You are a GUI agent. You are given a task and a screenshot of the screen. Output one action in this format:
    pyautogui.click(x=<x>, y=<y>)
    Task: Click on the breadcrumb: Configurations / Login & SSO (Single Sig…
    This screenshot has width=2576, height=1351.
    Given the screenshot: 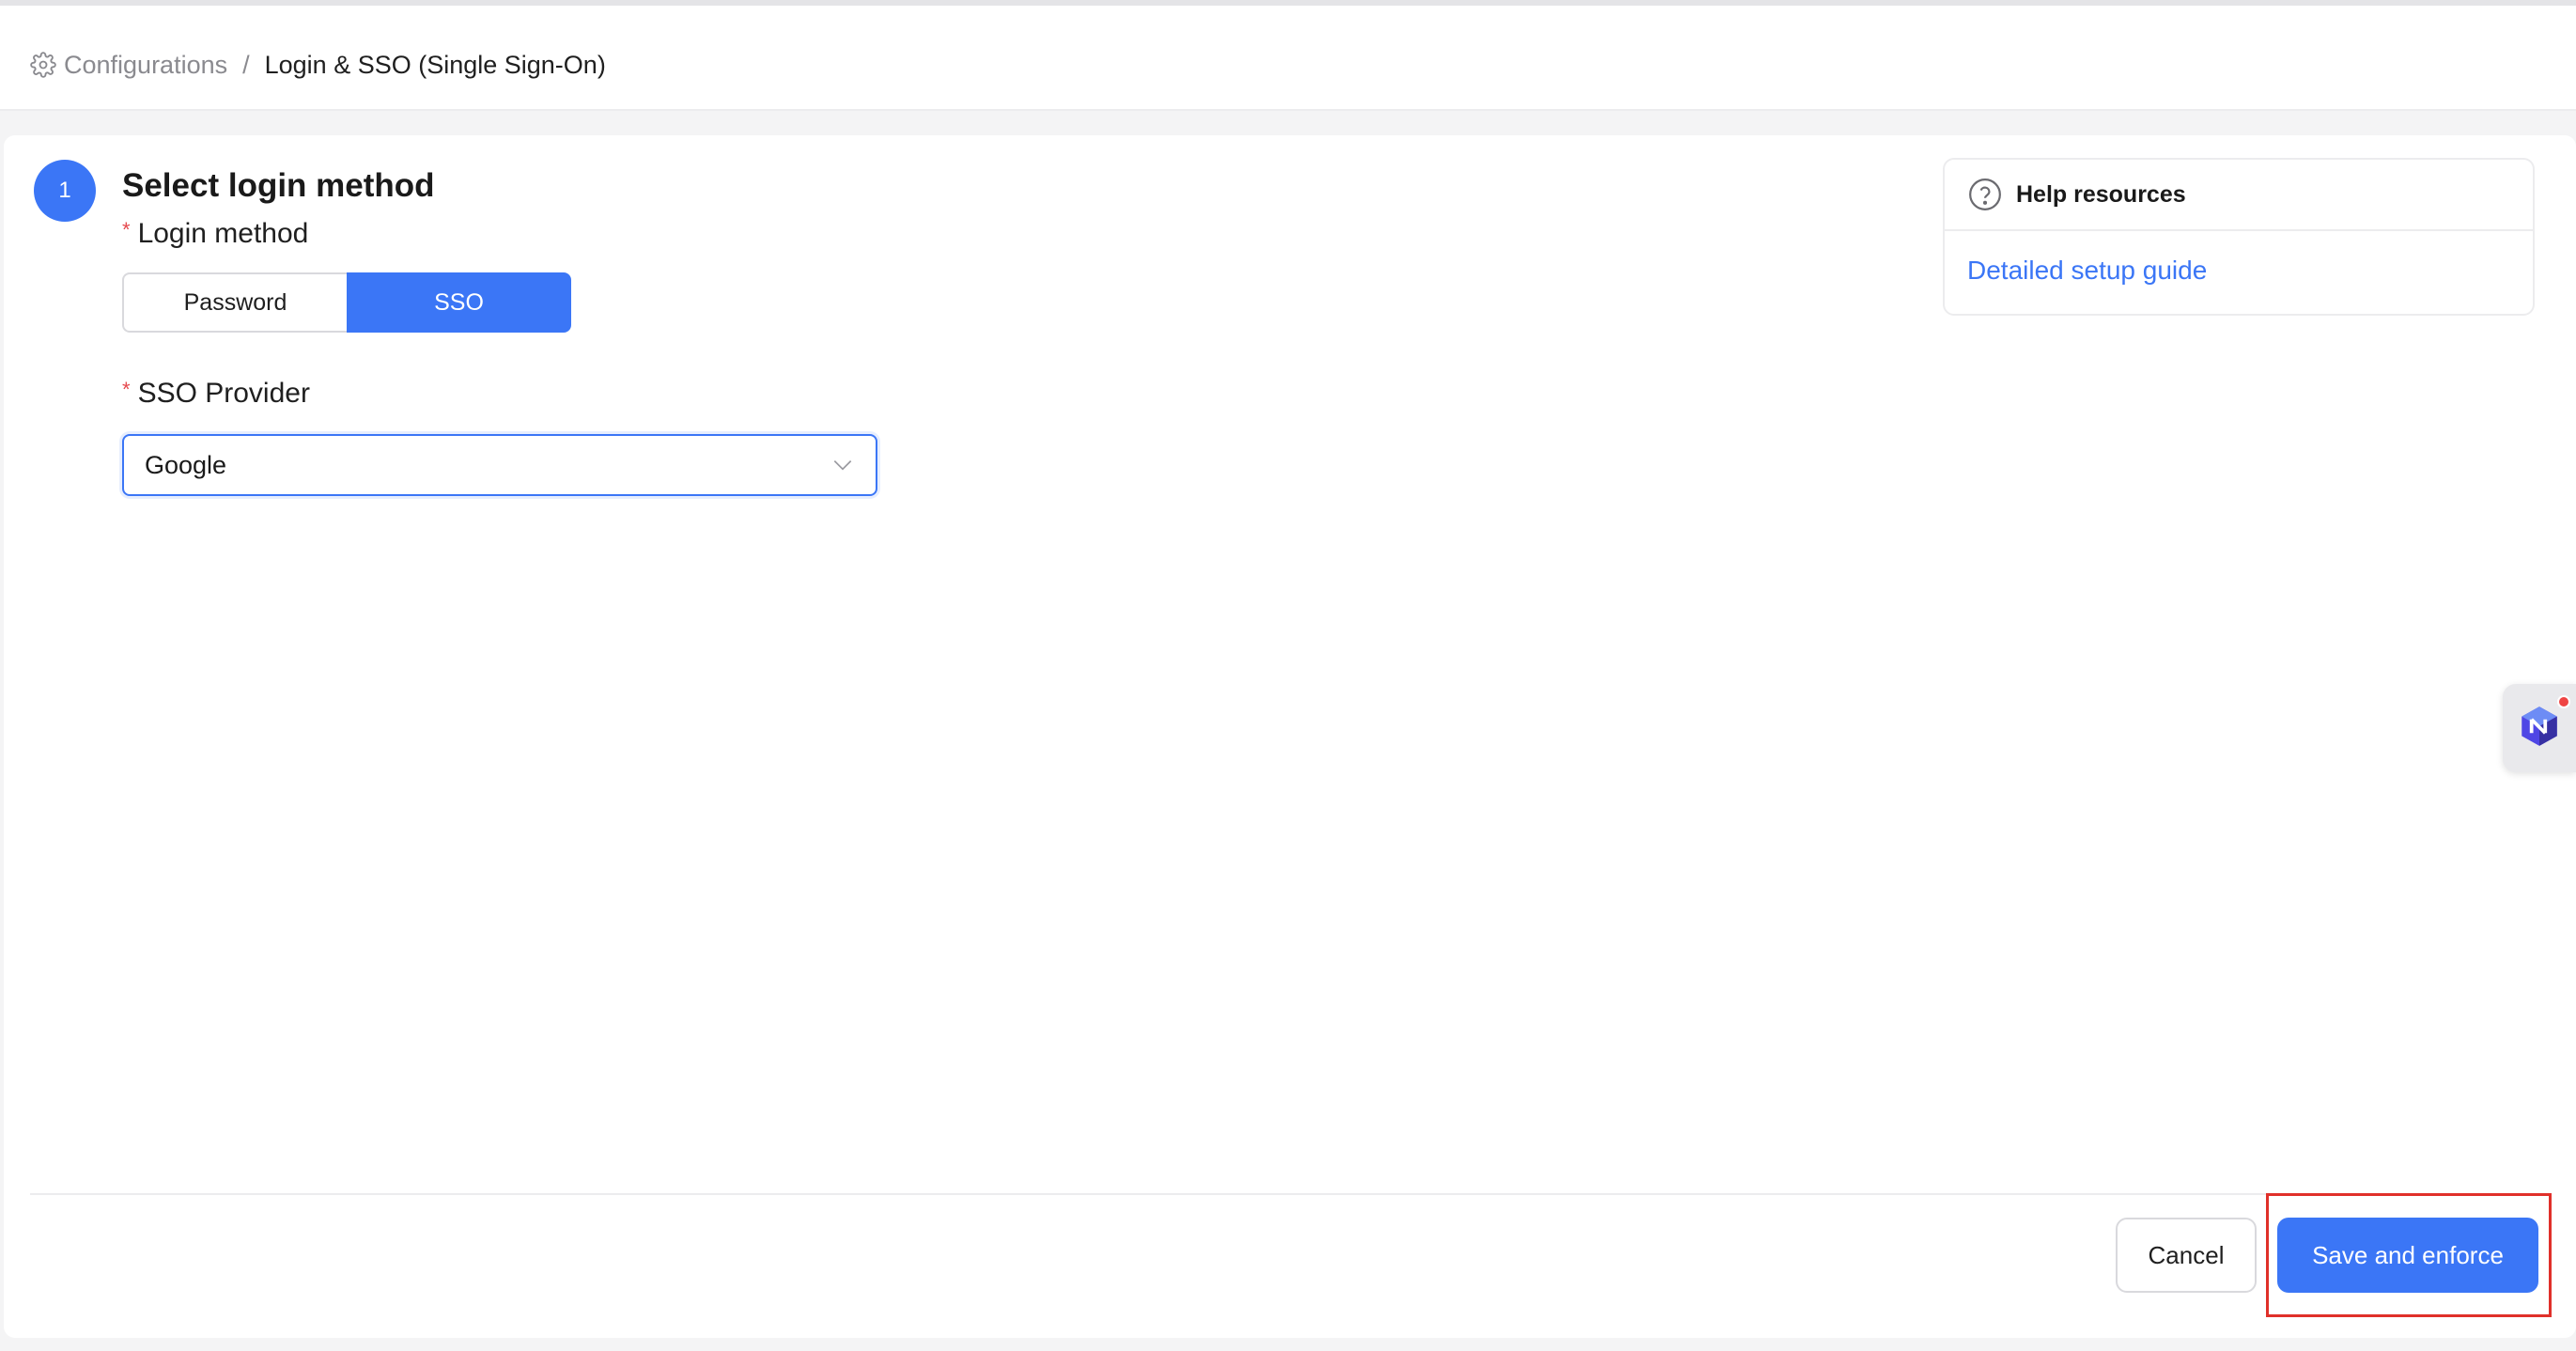 What is the action you would take?
    pyautogui.click(x=318, y=65)
    